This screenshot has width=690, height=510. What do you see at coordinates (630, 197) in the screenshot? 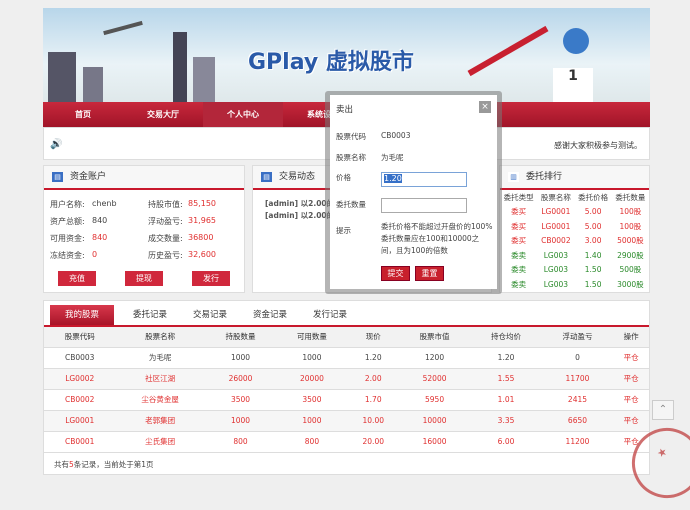
I see `col-header: 委托数量` at bounding box center [630, 197].